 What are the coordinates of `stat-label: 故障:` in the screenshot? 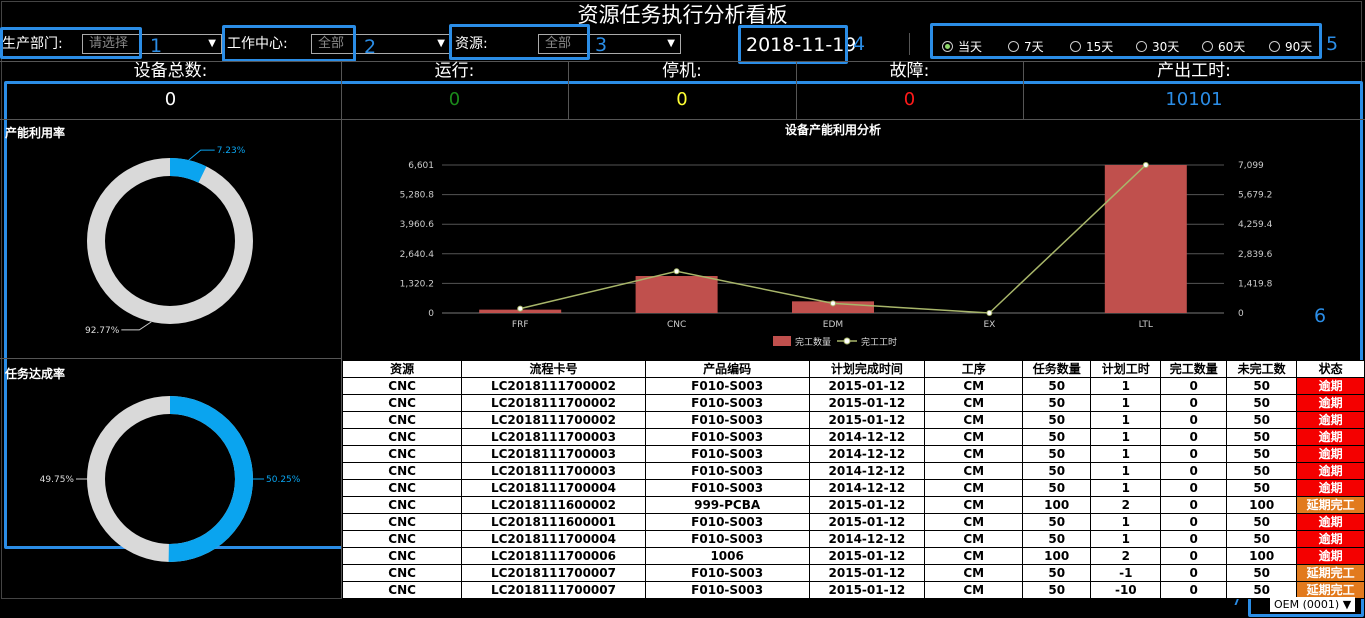 It's located at (909, 71).